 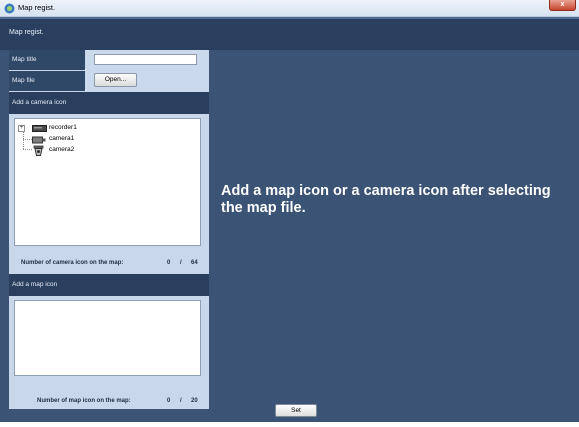 I want to click on map-icon-section-header: Add a map icon, so click(x=109, y=285).